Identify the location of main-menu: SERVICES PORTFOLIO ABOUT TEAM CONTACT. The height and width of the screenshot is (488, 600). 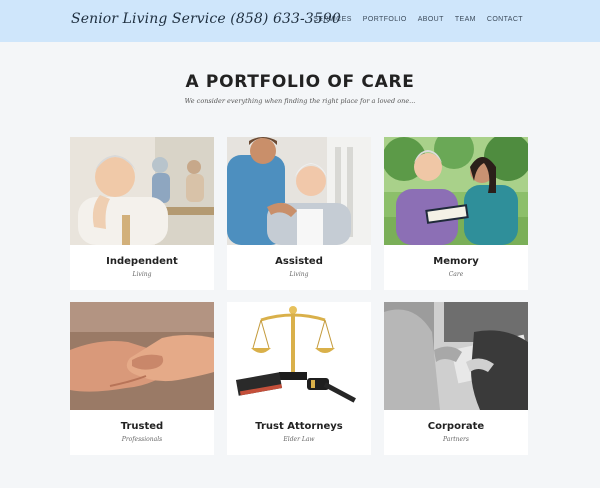
(418, 19).